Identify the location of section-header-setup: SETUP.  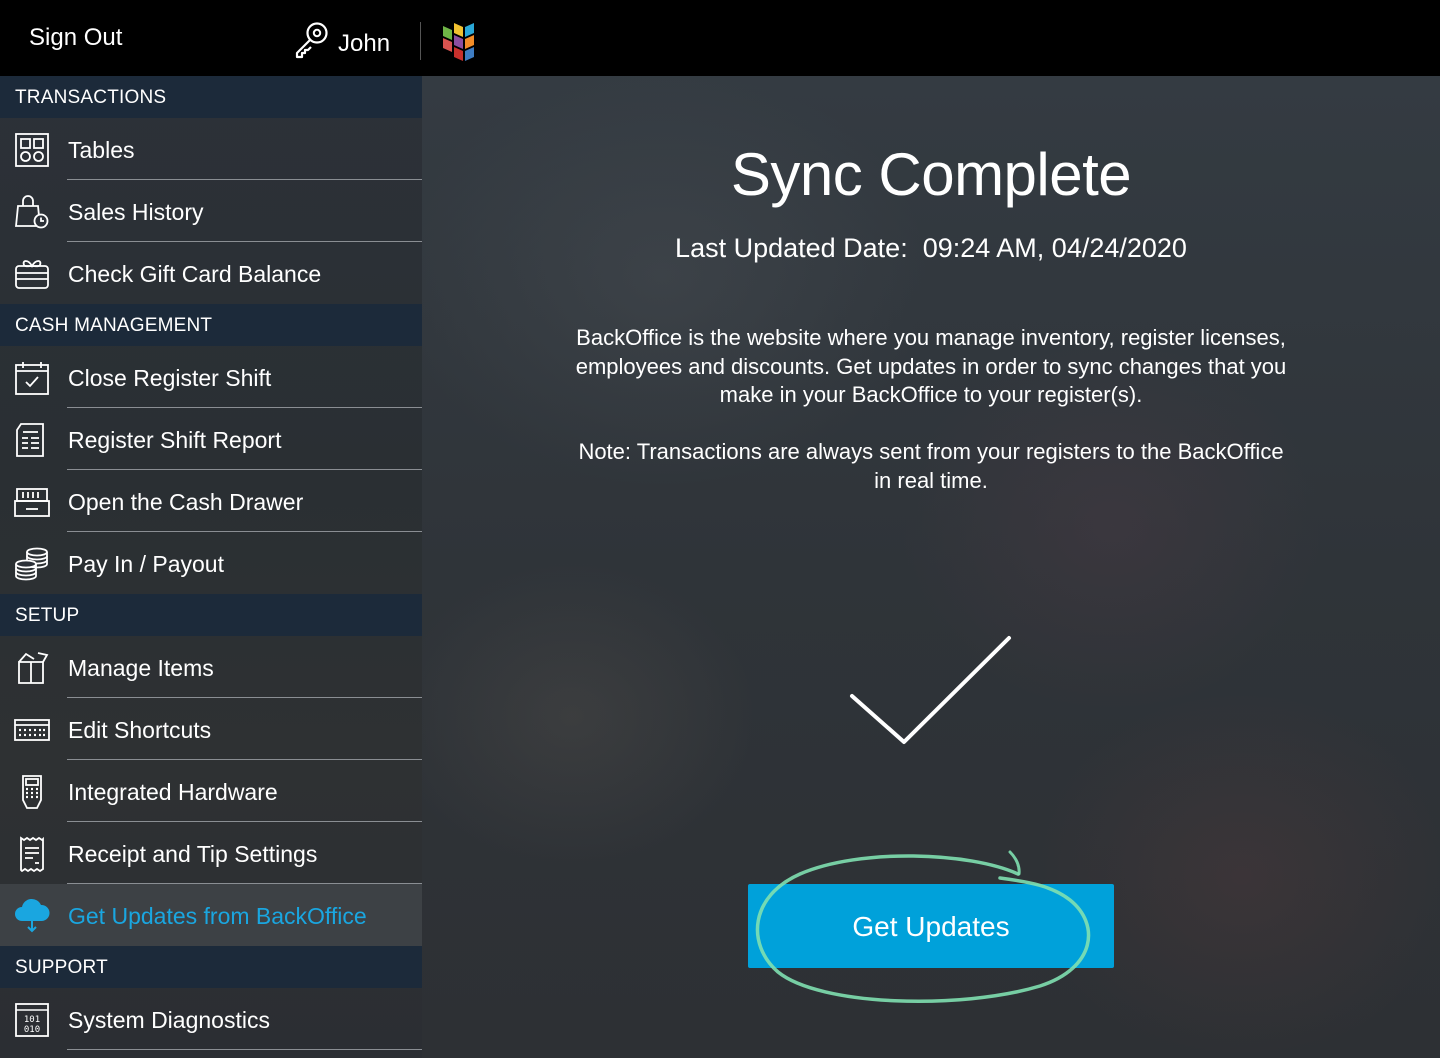
(211, 615).